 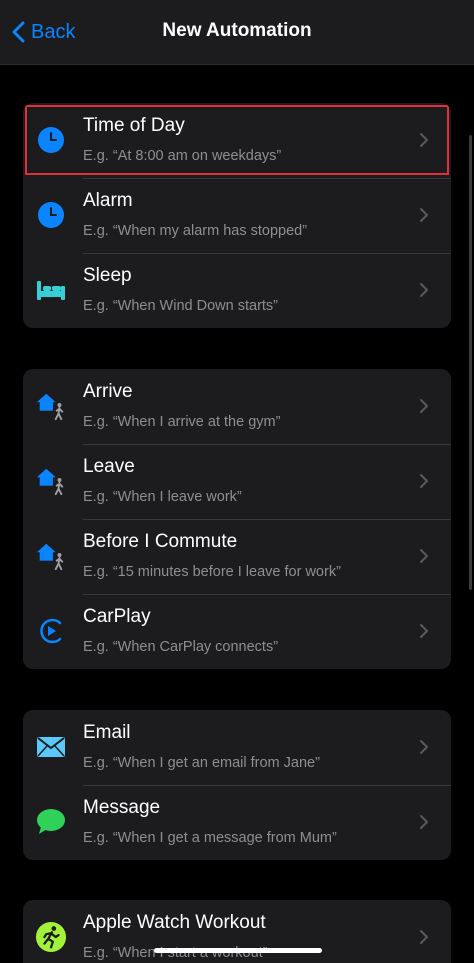 I want to click on trigger-row-alarm: Alarm E.g. “When my alarm has stopped”, so click(x=237, y=215).